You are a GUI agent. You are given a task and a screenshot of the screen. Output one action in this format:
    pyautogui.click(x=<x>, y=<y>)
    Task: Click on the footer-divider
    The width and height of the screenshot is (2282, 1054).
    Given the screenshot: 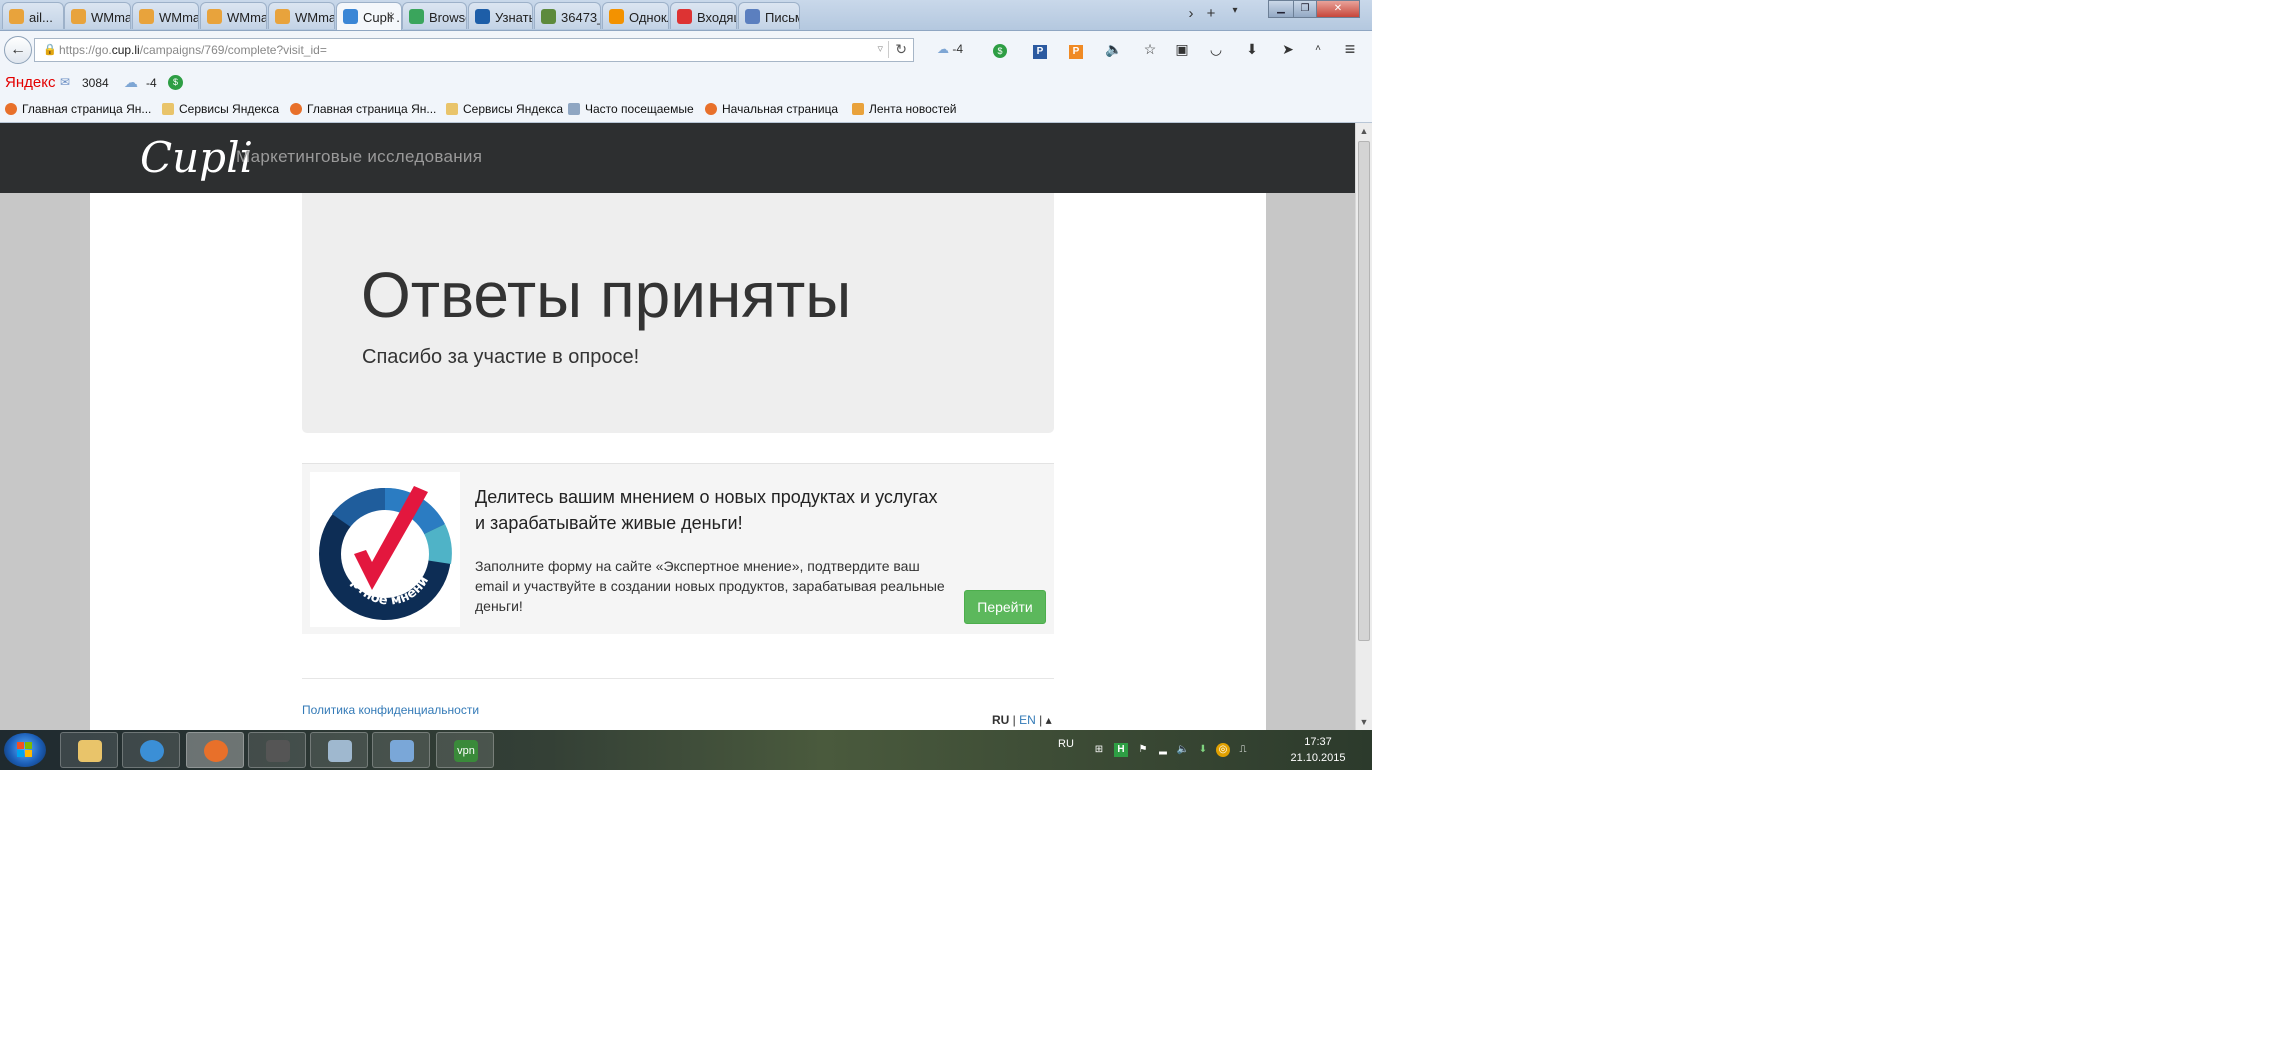 What is the action you would take?
    pyautogui.click(x=678, y=678)
    